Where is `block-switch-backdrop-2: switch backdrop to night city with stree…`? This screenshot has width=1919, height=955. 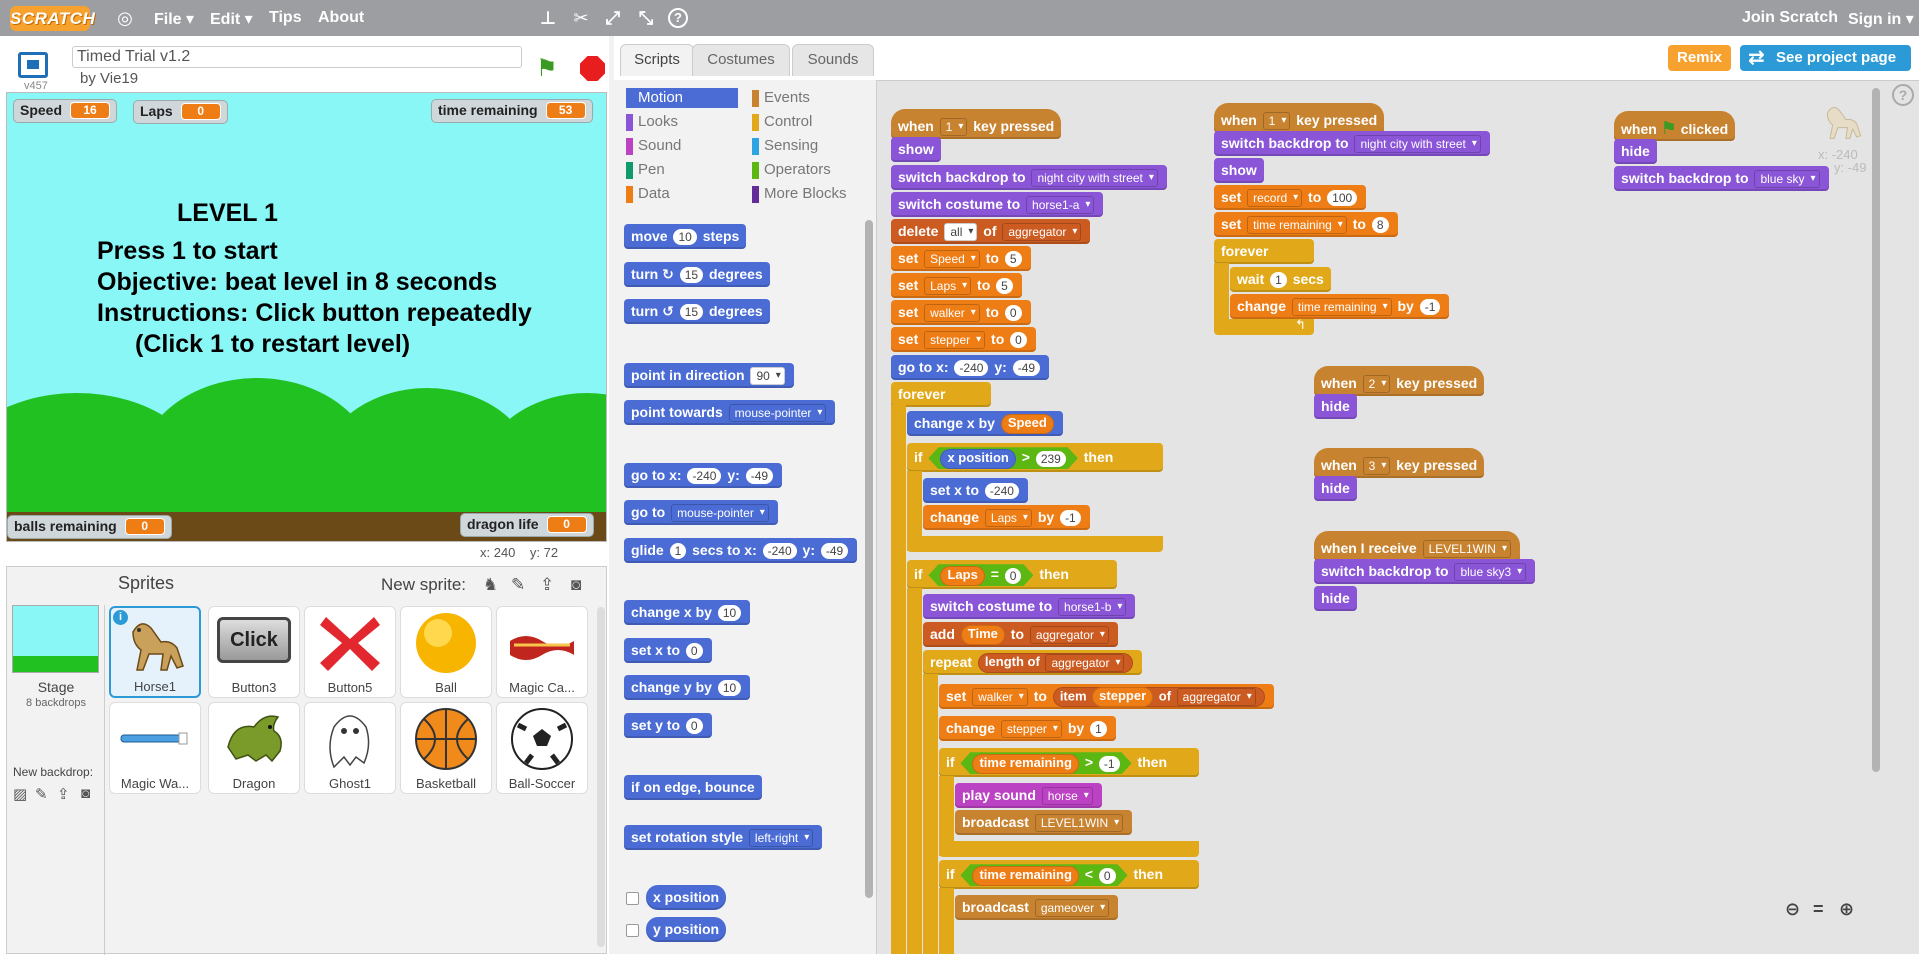
block-switch-backdrop-2: switch backdrop to night city with stree… is located at coordinates (1352, 143).